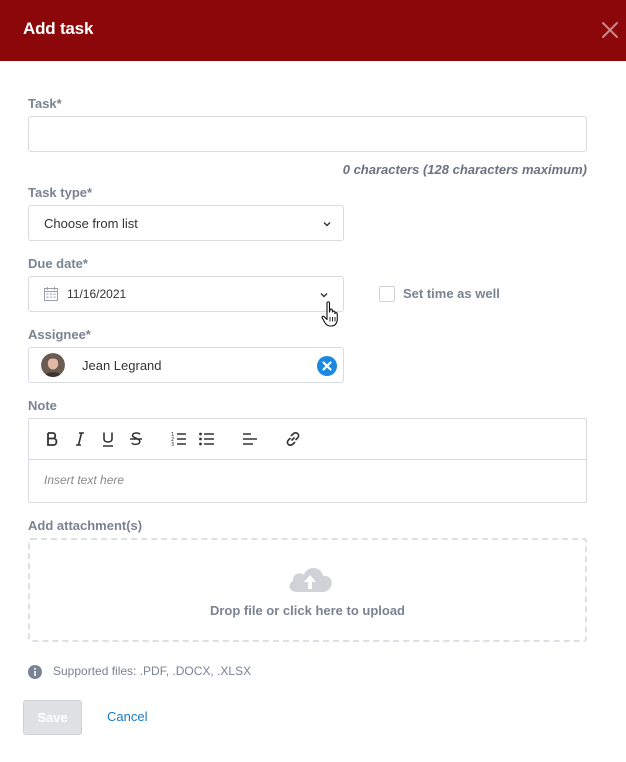 The height and width of the screenshot is (762, 626). What do you see at coordinates (327, 366) in the screenshot?
I see `clear-icon` at bounding box center [327, 366].